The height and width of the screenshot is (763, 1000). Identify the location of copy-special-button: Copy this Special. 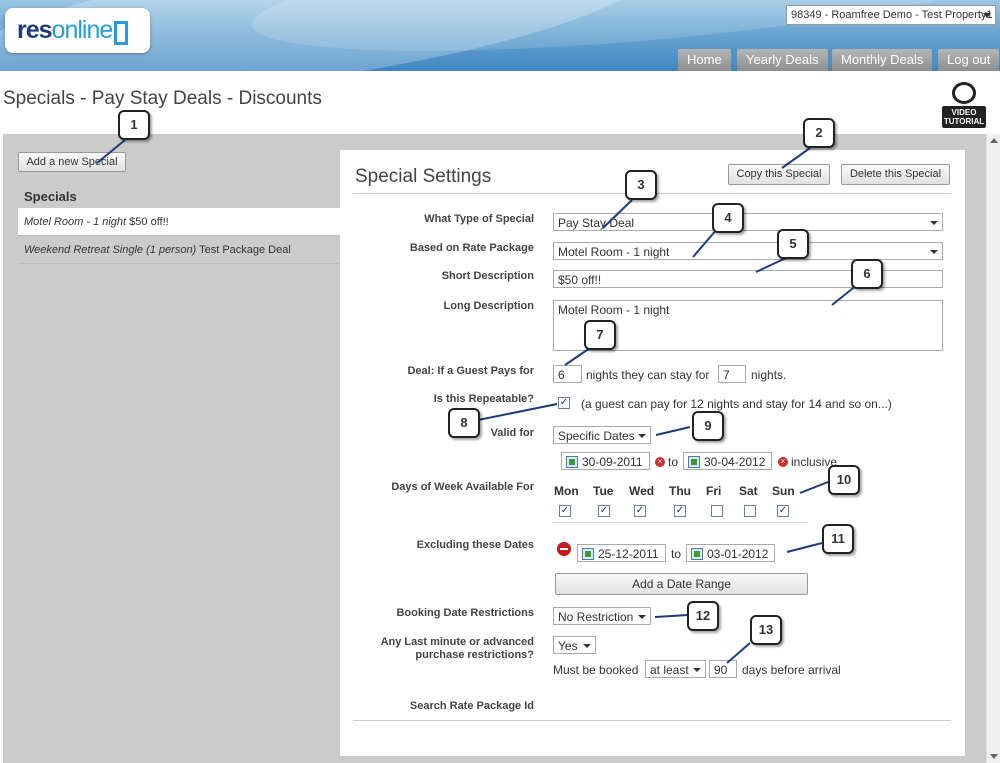
(779, 174).